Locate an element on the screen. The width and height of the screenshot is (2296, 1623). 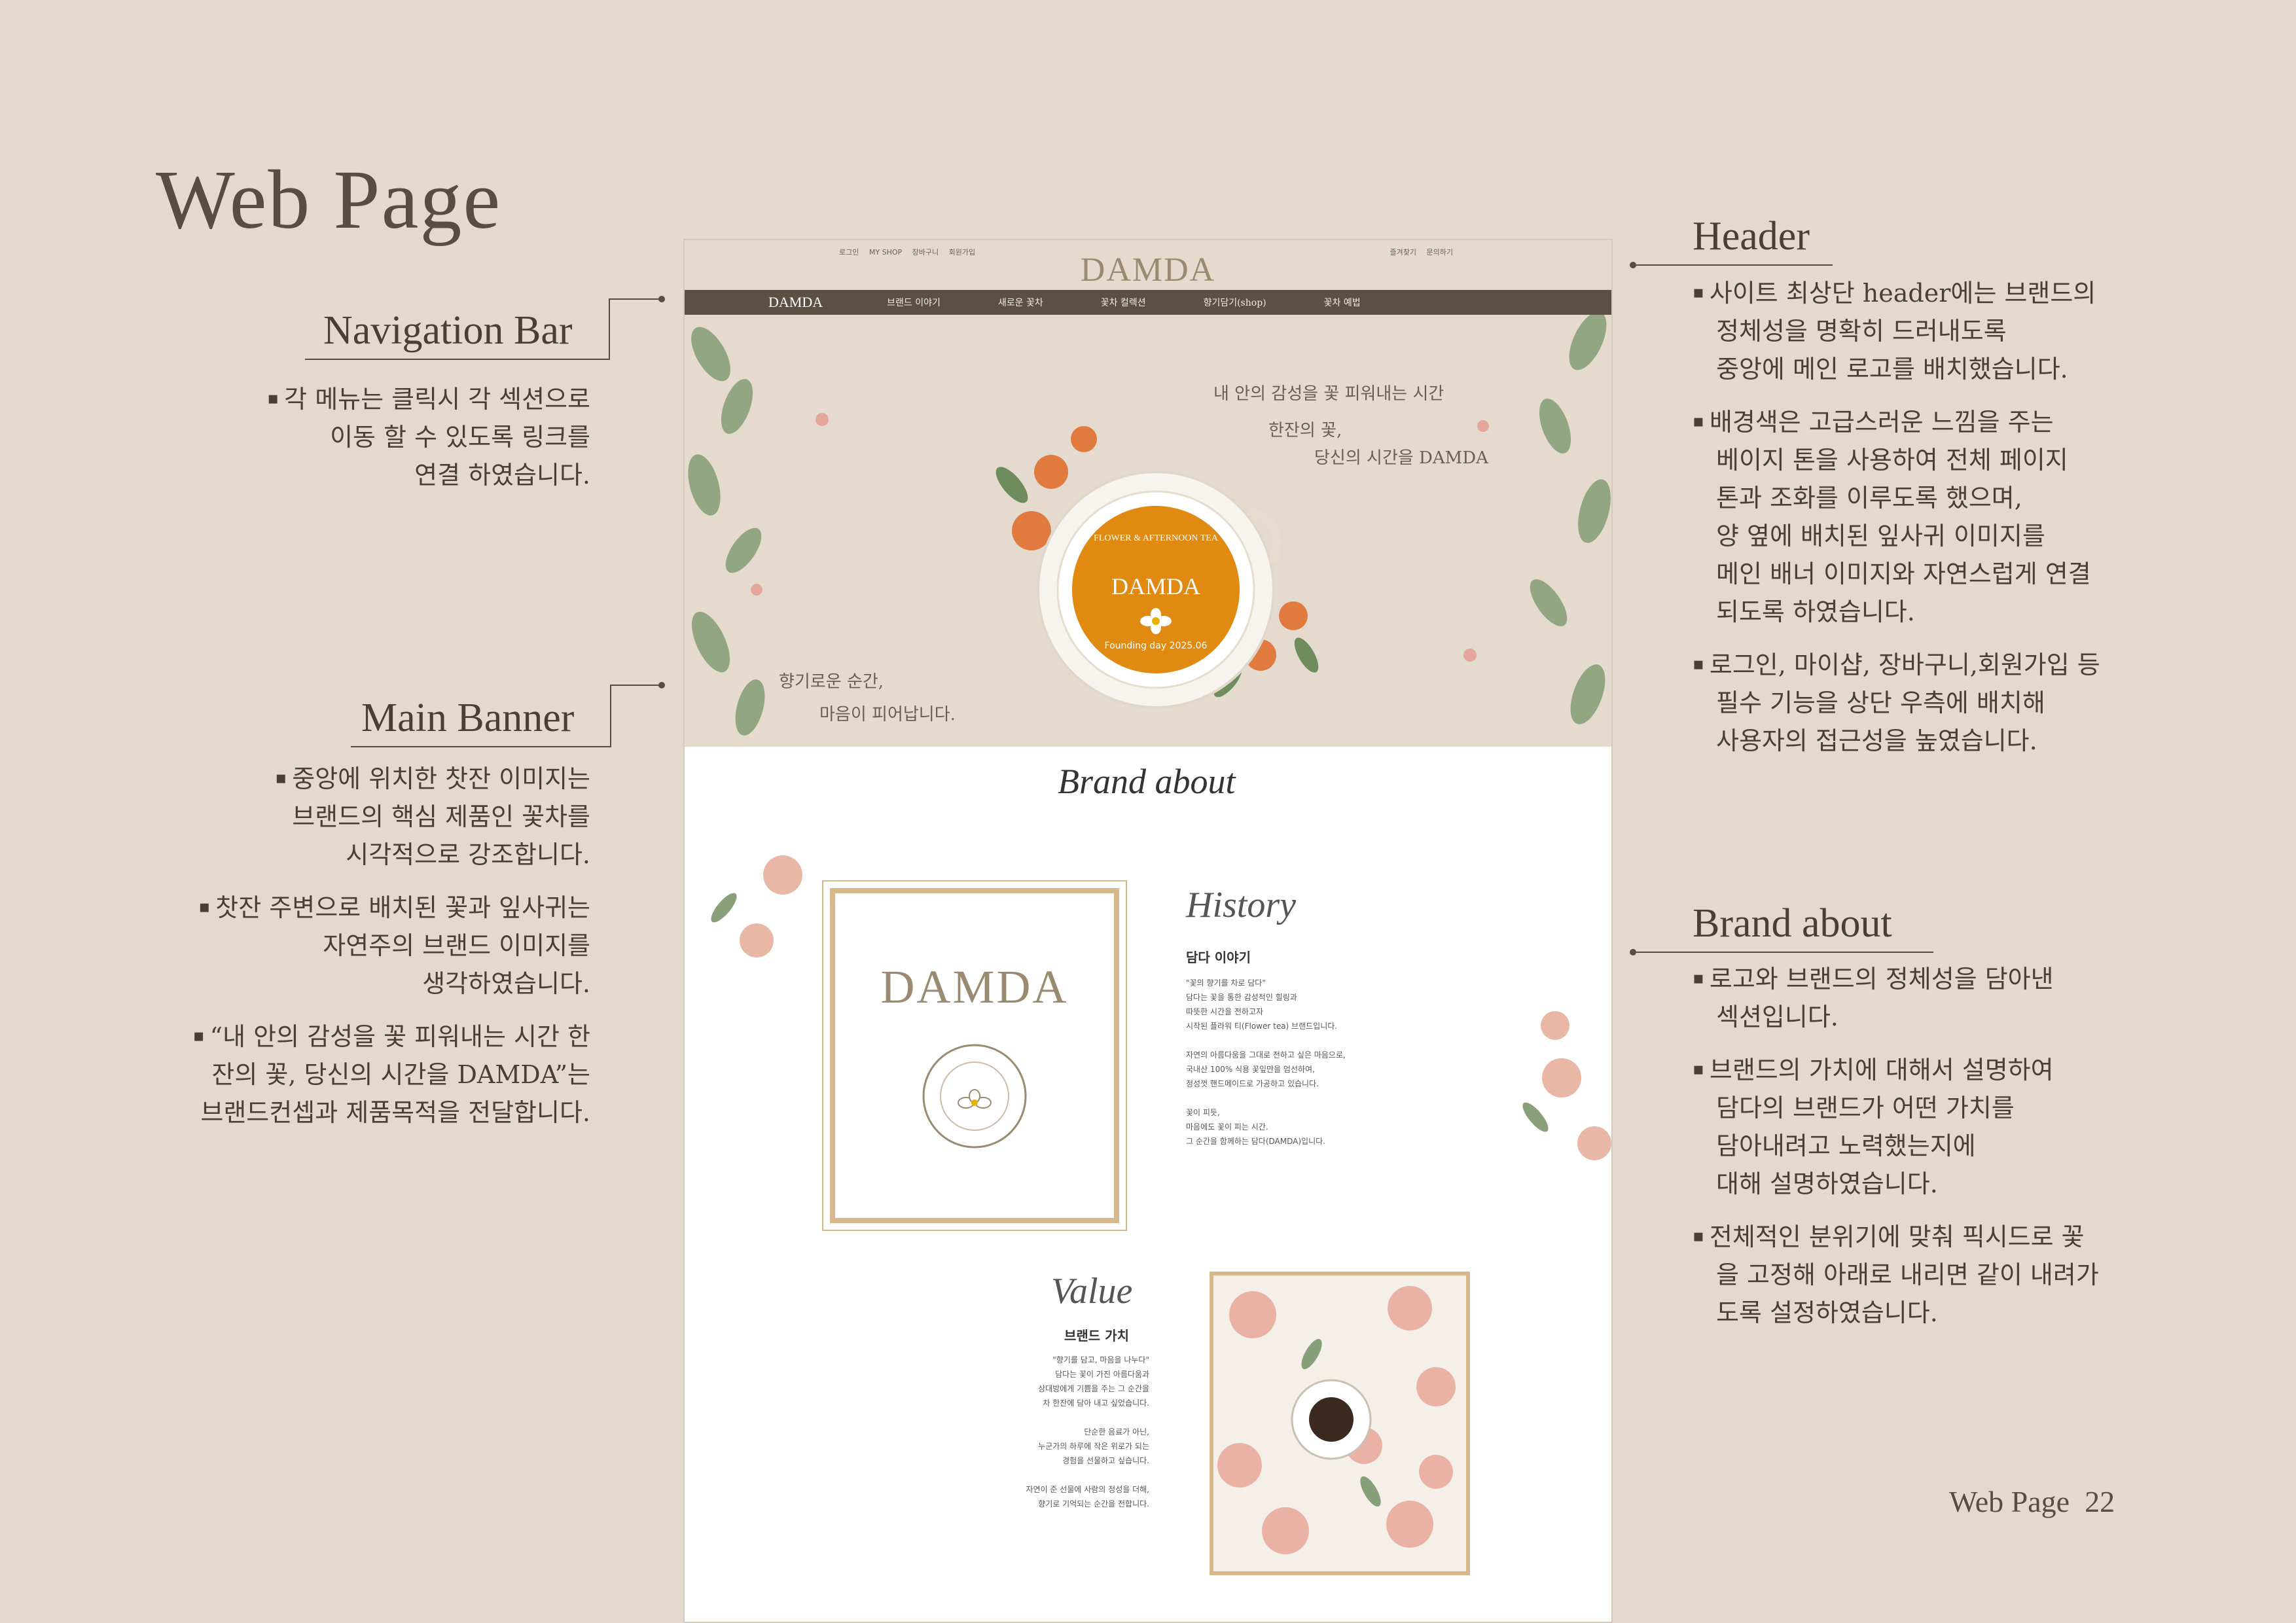
frame-logo: DAMDA is located at coordinates (974, 986).